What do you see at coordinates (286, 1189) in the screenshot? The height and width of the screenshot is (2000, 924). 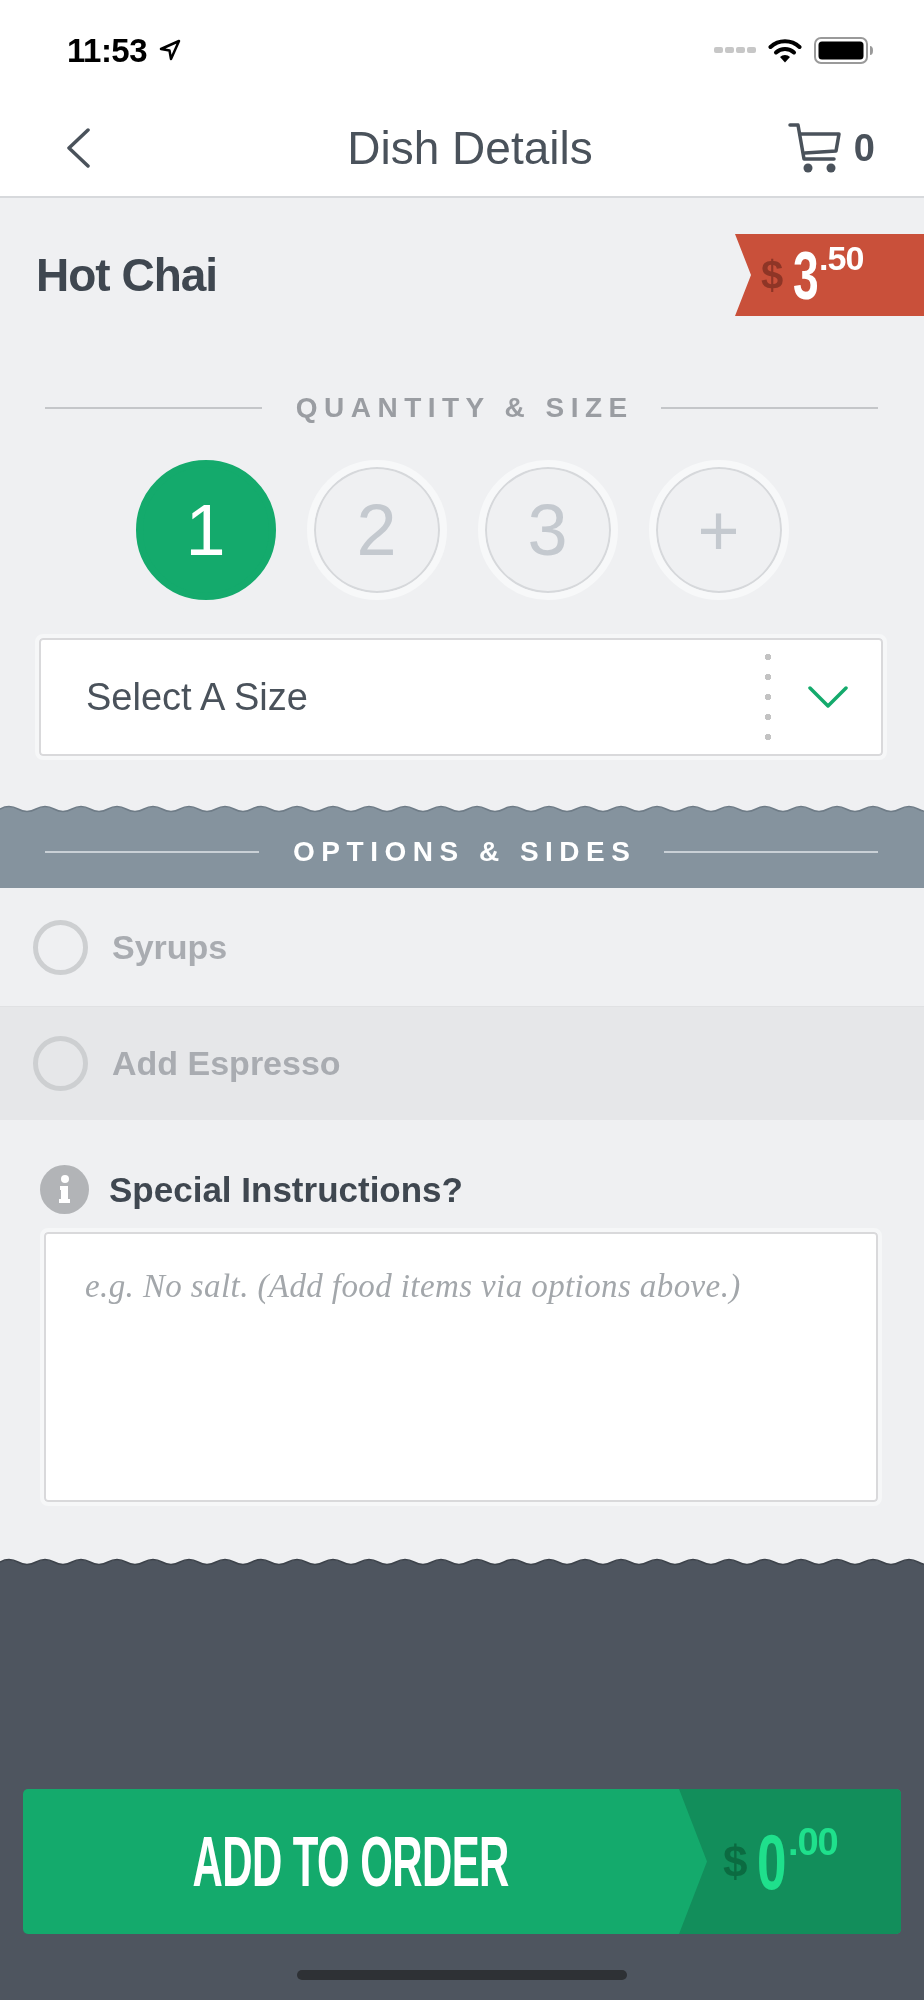 I see `instructions-label: Special Instructions?` at bounding box center [286, 1189].